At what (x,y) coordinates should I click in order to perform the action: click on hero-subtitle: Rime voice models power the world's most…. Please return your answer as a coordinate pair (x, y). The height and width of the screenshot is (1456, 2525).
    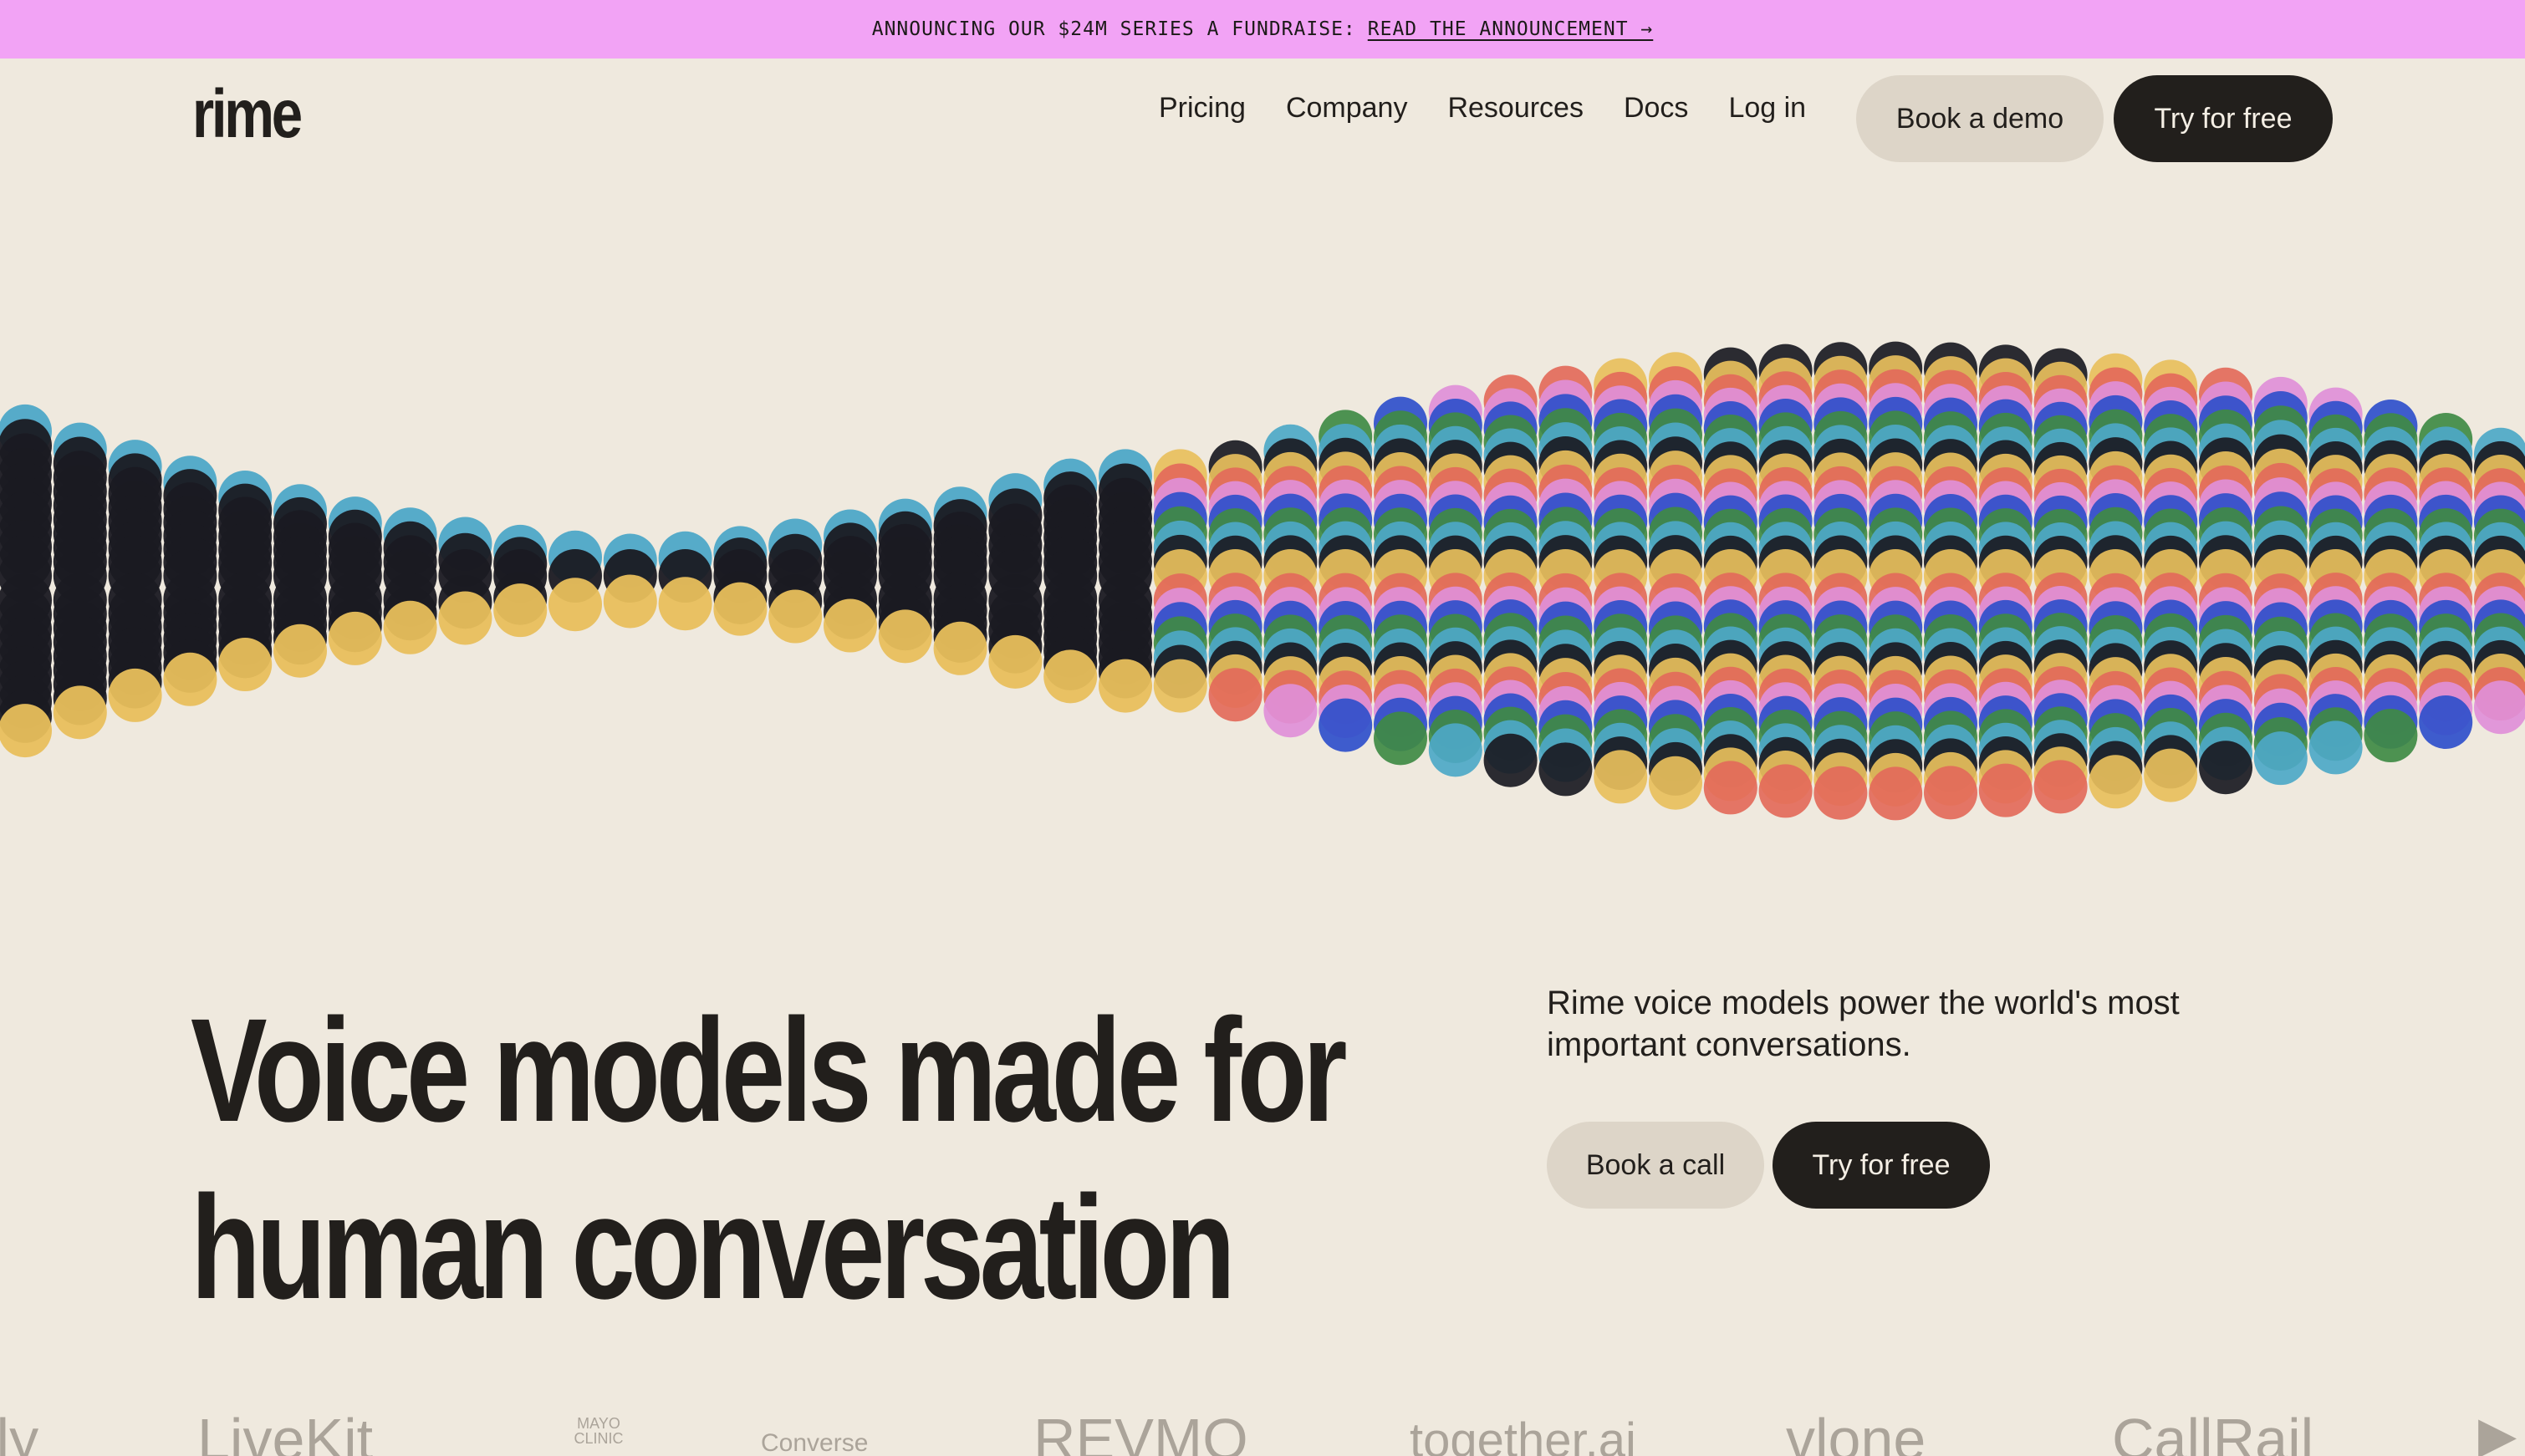
    Looking at the image, I should click on (1863, 1024).